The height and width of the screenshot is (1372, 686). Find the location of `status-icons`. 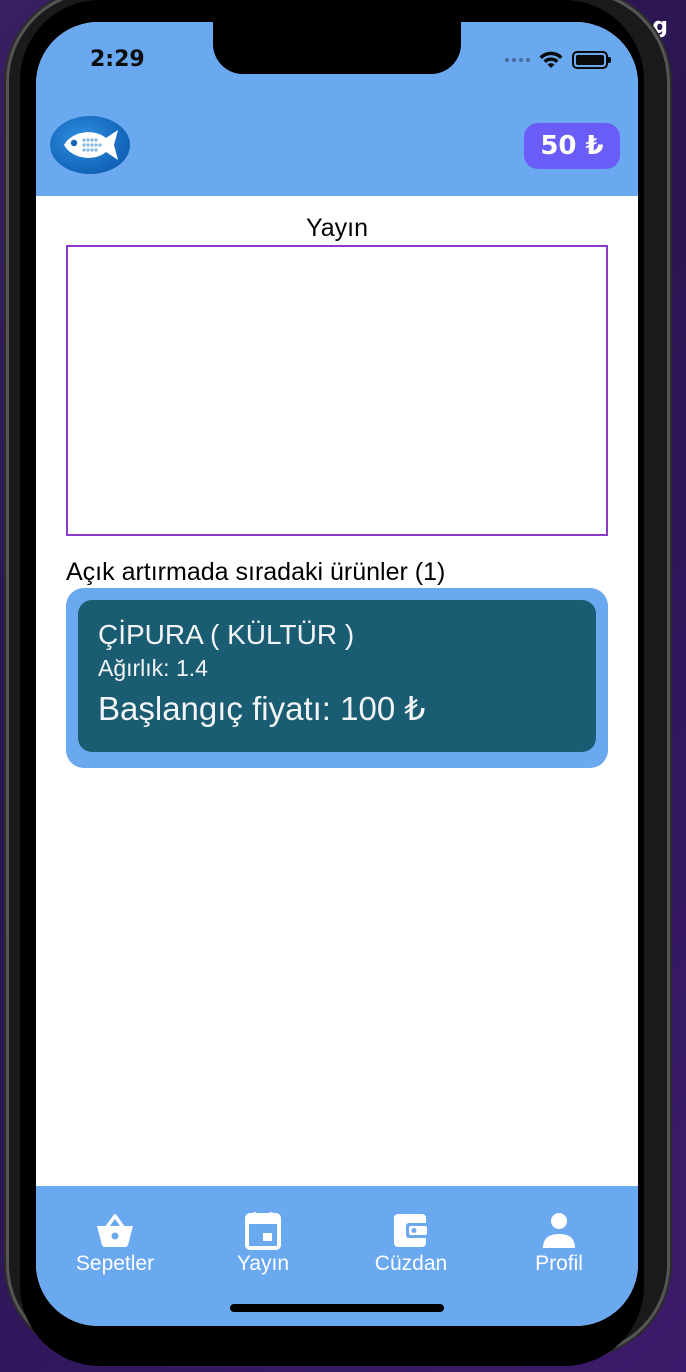

status-icons is located at coordinates (558, 60).